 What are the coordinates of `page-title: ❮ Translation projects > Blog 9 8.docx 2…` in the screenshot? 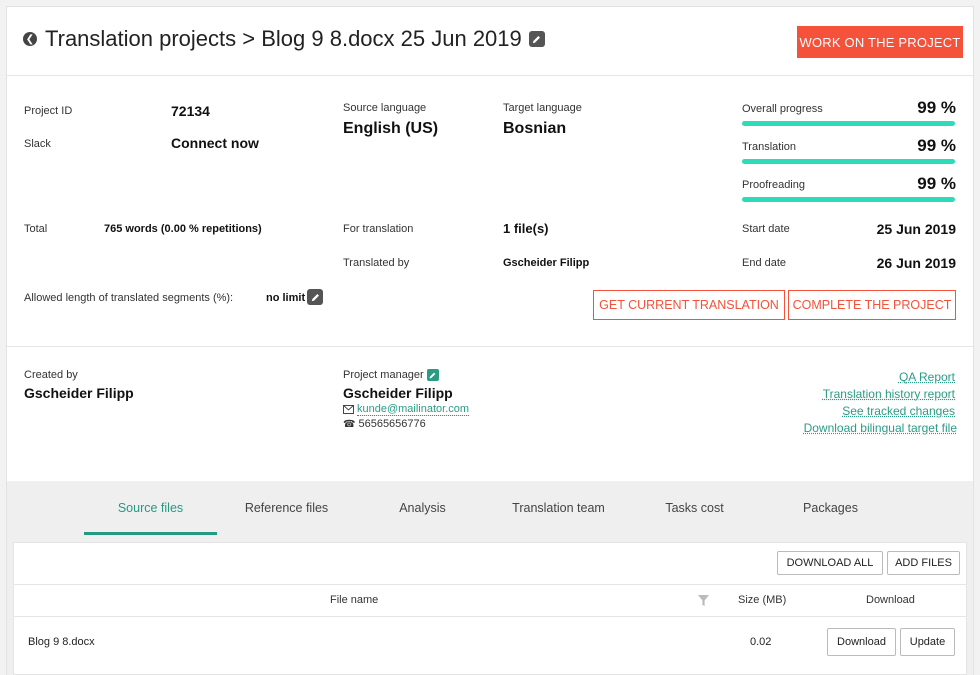 It's located at (284, 39).